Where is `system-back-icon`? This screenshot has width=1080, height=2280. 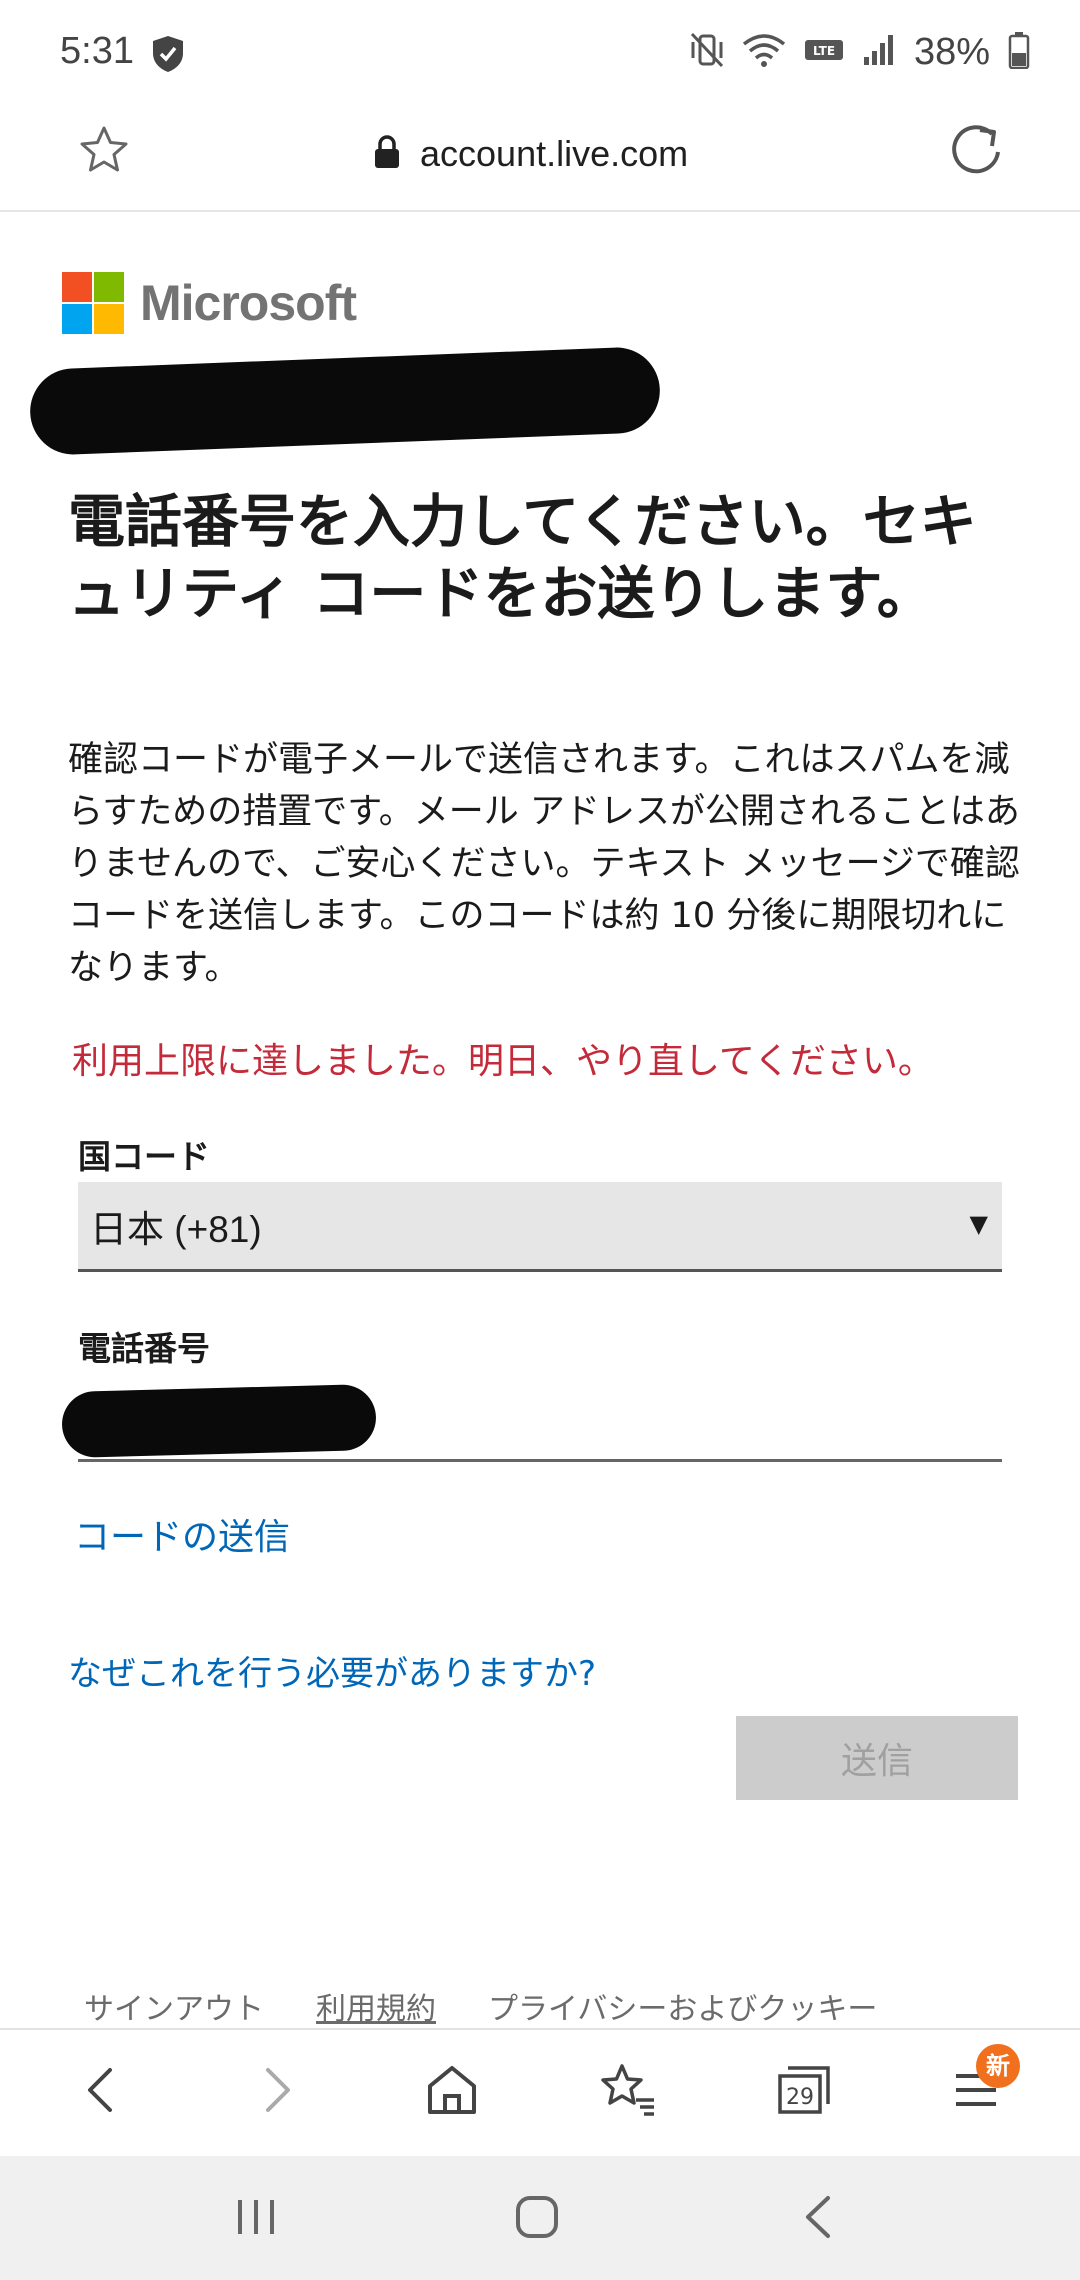 system-back-icon is located at coordinates (818, 2219).